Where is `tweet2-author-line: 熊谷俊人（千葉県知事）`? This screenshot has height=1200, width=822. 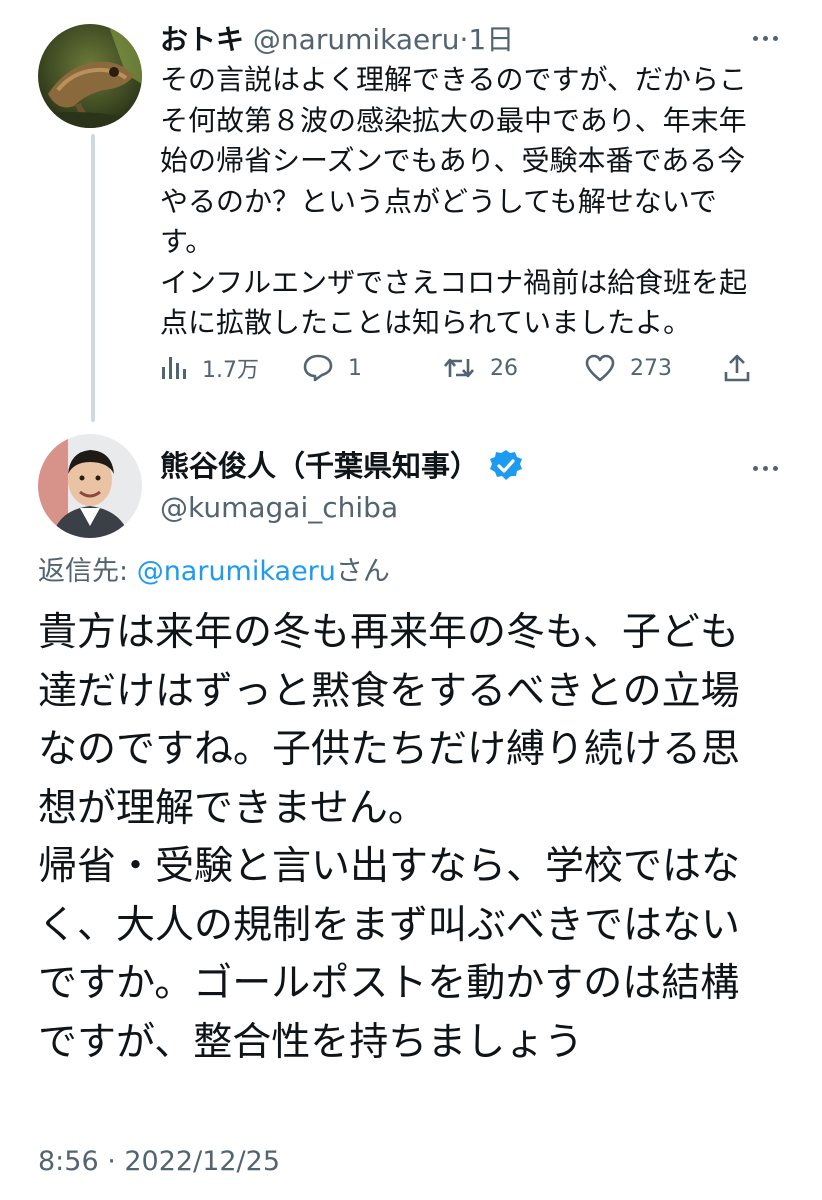 tweet2-author-line: 熊谷俊人（千葉県知事） is located at coordinates (341, 466).